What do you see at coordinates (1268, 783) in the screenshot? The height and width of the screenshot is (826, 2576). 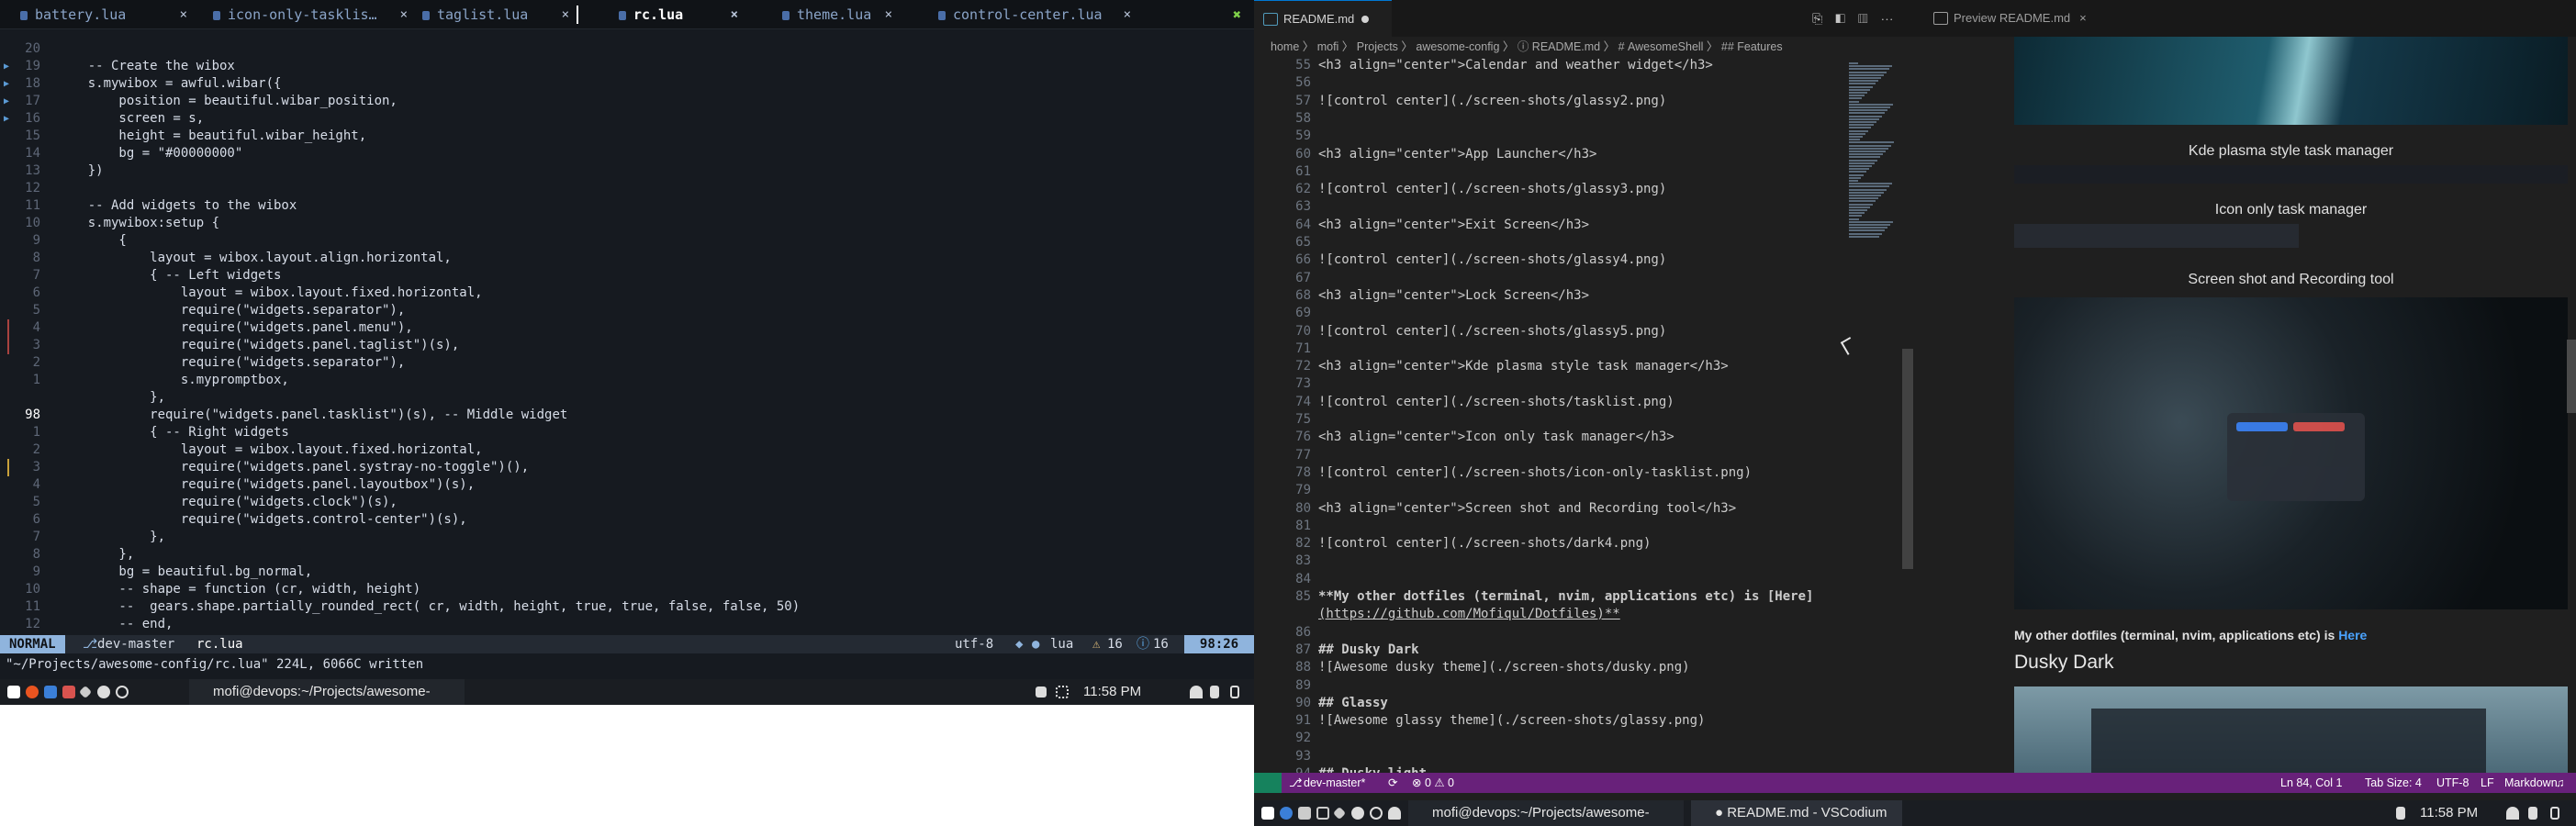 I see `remote-icon` at bounding box center [1268, 783].